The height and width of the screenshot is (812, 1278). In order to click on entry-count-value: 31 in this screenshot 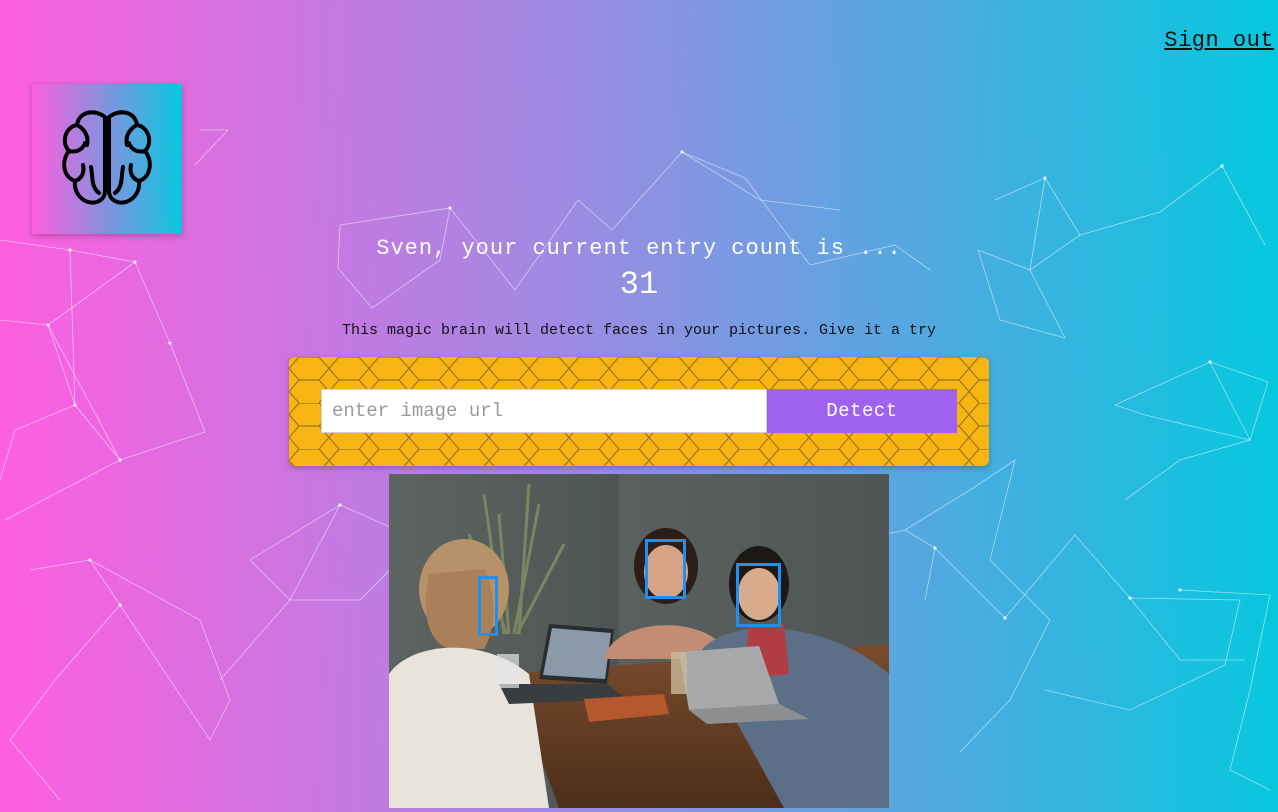, I will do `click(639, 284)`.